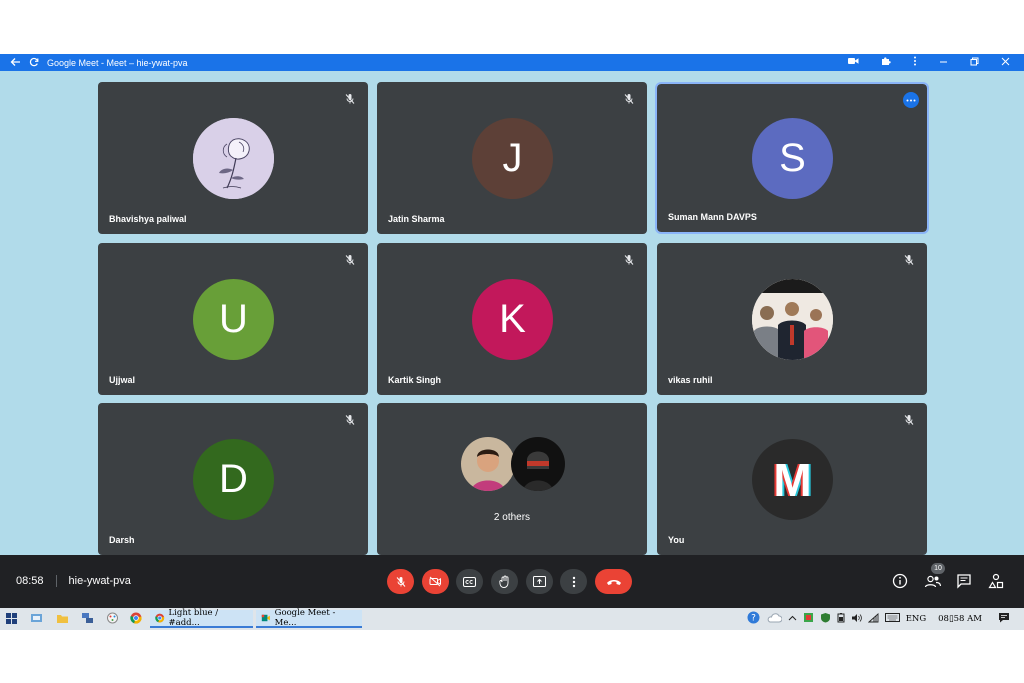  Describe the element at coordinates (886, 62) in the screenshot. I see `extensions-puzzle-icon` at that location.